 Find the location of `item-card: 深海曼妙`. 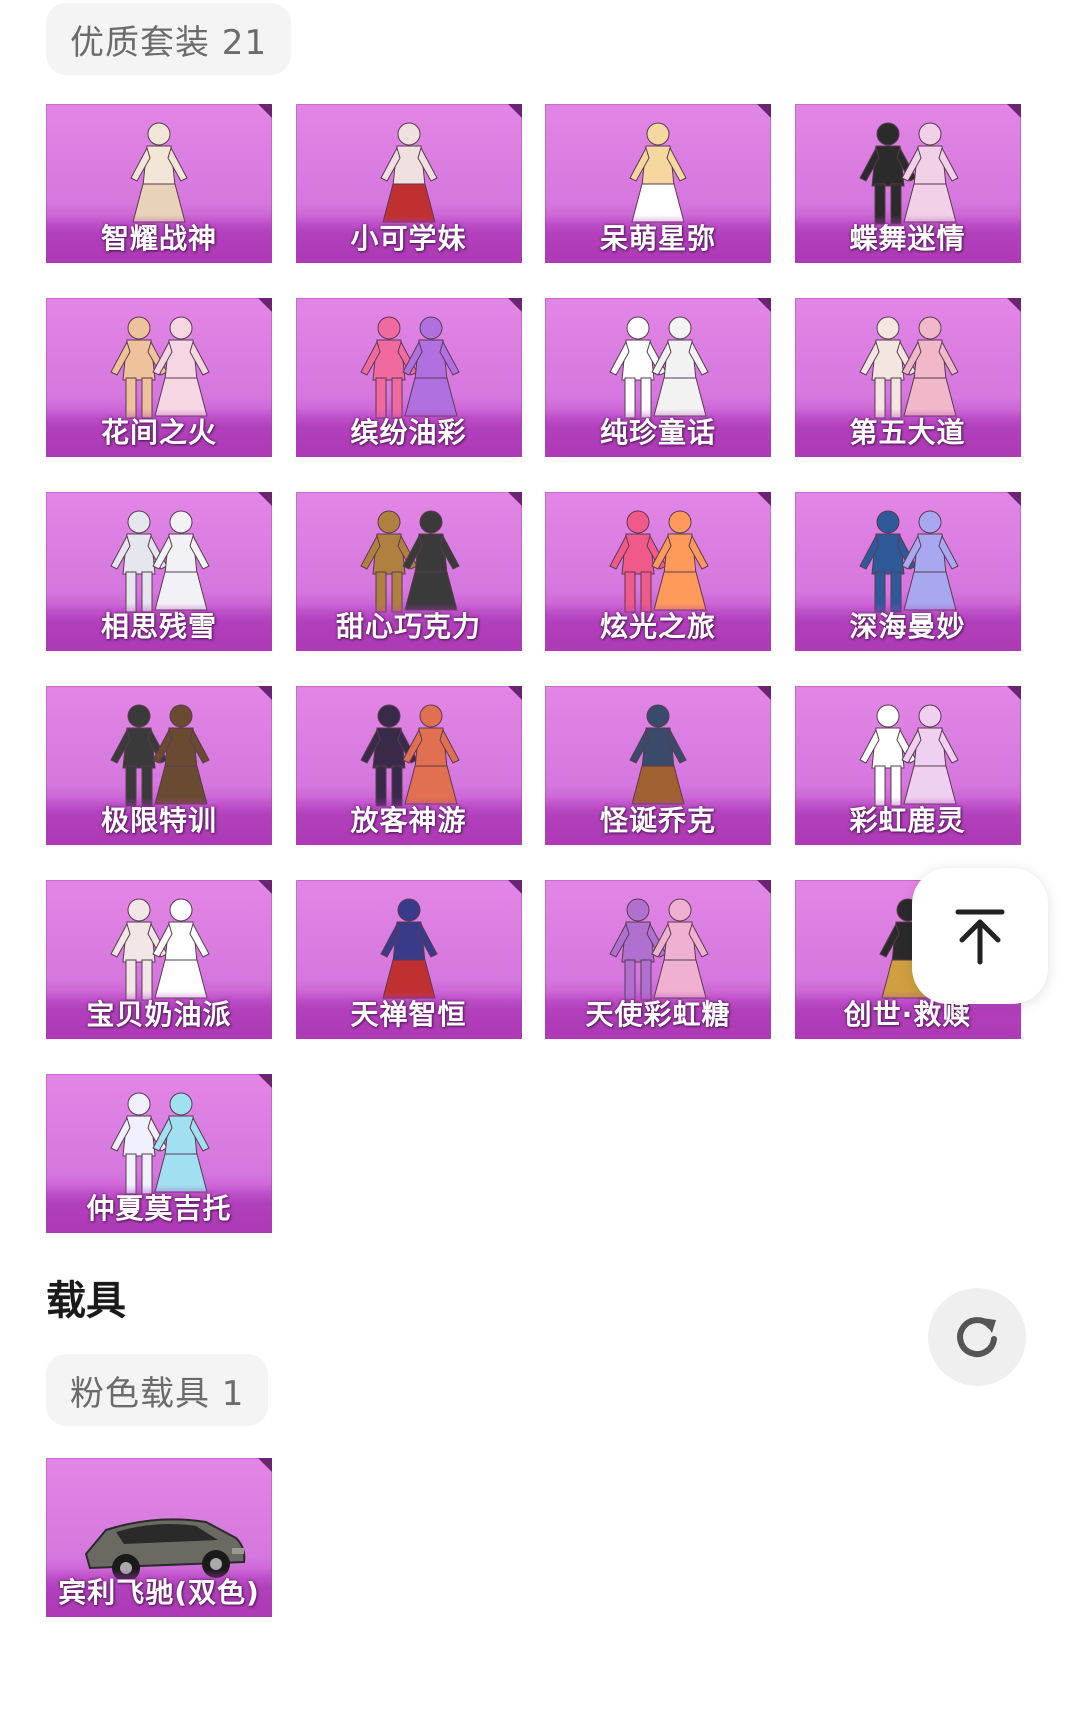

item-card: 深海曼妙 is located at coordinates (907, 571).